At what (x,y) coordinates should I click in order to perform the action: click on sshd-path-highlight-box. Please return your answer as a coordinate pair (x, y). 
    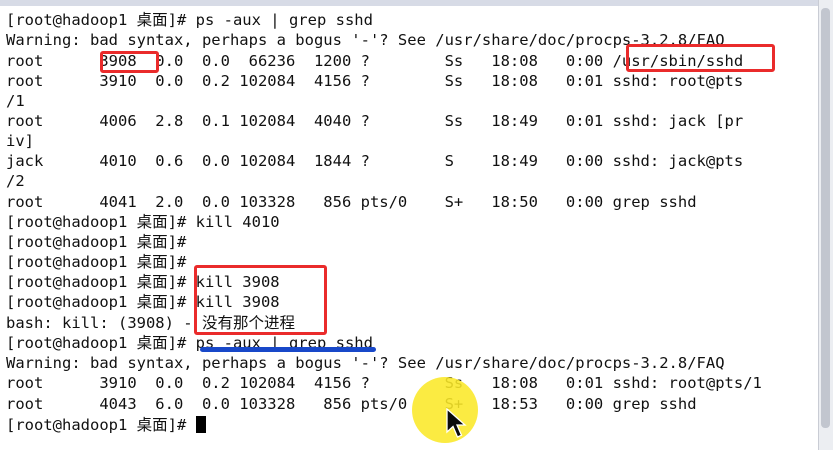
    Looking at the image, I should click on (700, 58).